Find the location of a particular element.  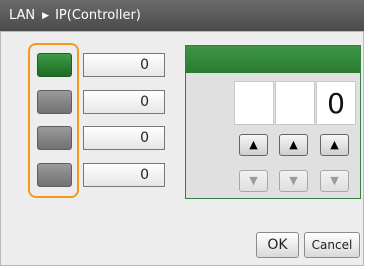

octet-2-value: 0 is located at coordinates (124, 102).